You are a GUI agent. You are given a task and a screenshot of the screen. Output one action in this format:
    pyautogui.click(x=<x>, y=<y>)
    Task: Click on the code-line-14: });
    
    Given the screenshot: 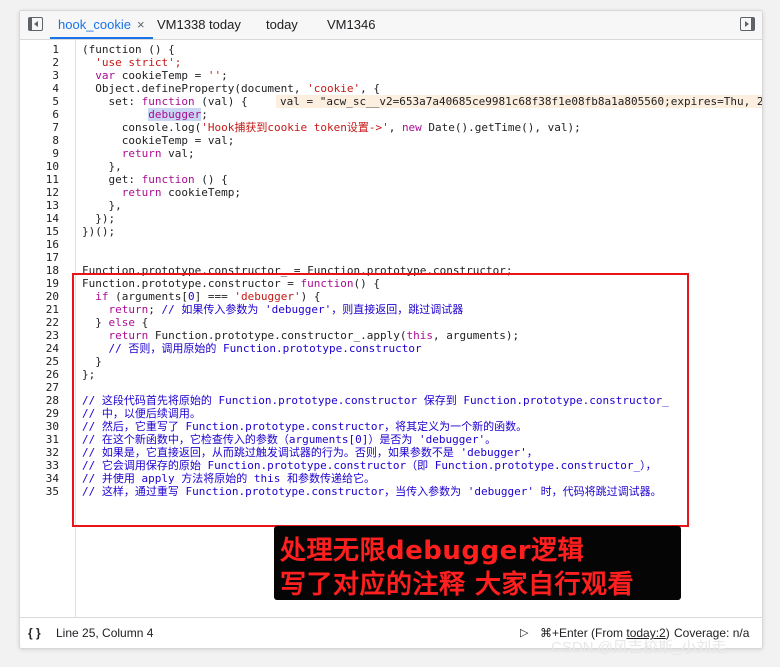 What is the action you would take?
    pyautogui.click(x=105, y=218)
    